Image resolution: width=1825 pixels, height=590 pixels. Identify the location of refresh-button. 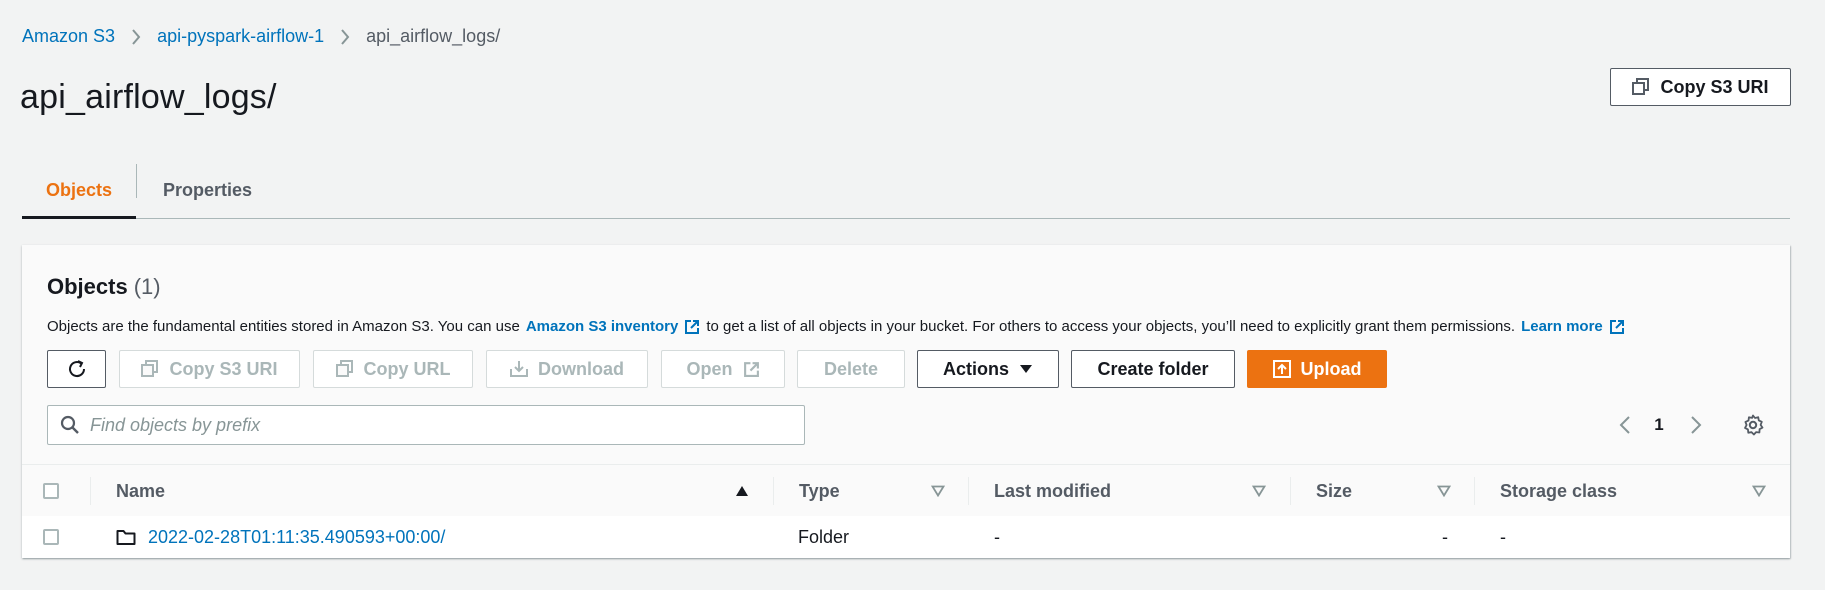
(76, 369).